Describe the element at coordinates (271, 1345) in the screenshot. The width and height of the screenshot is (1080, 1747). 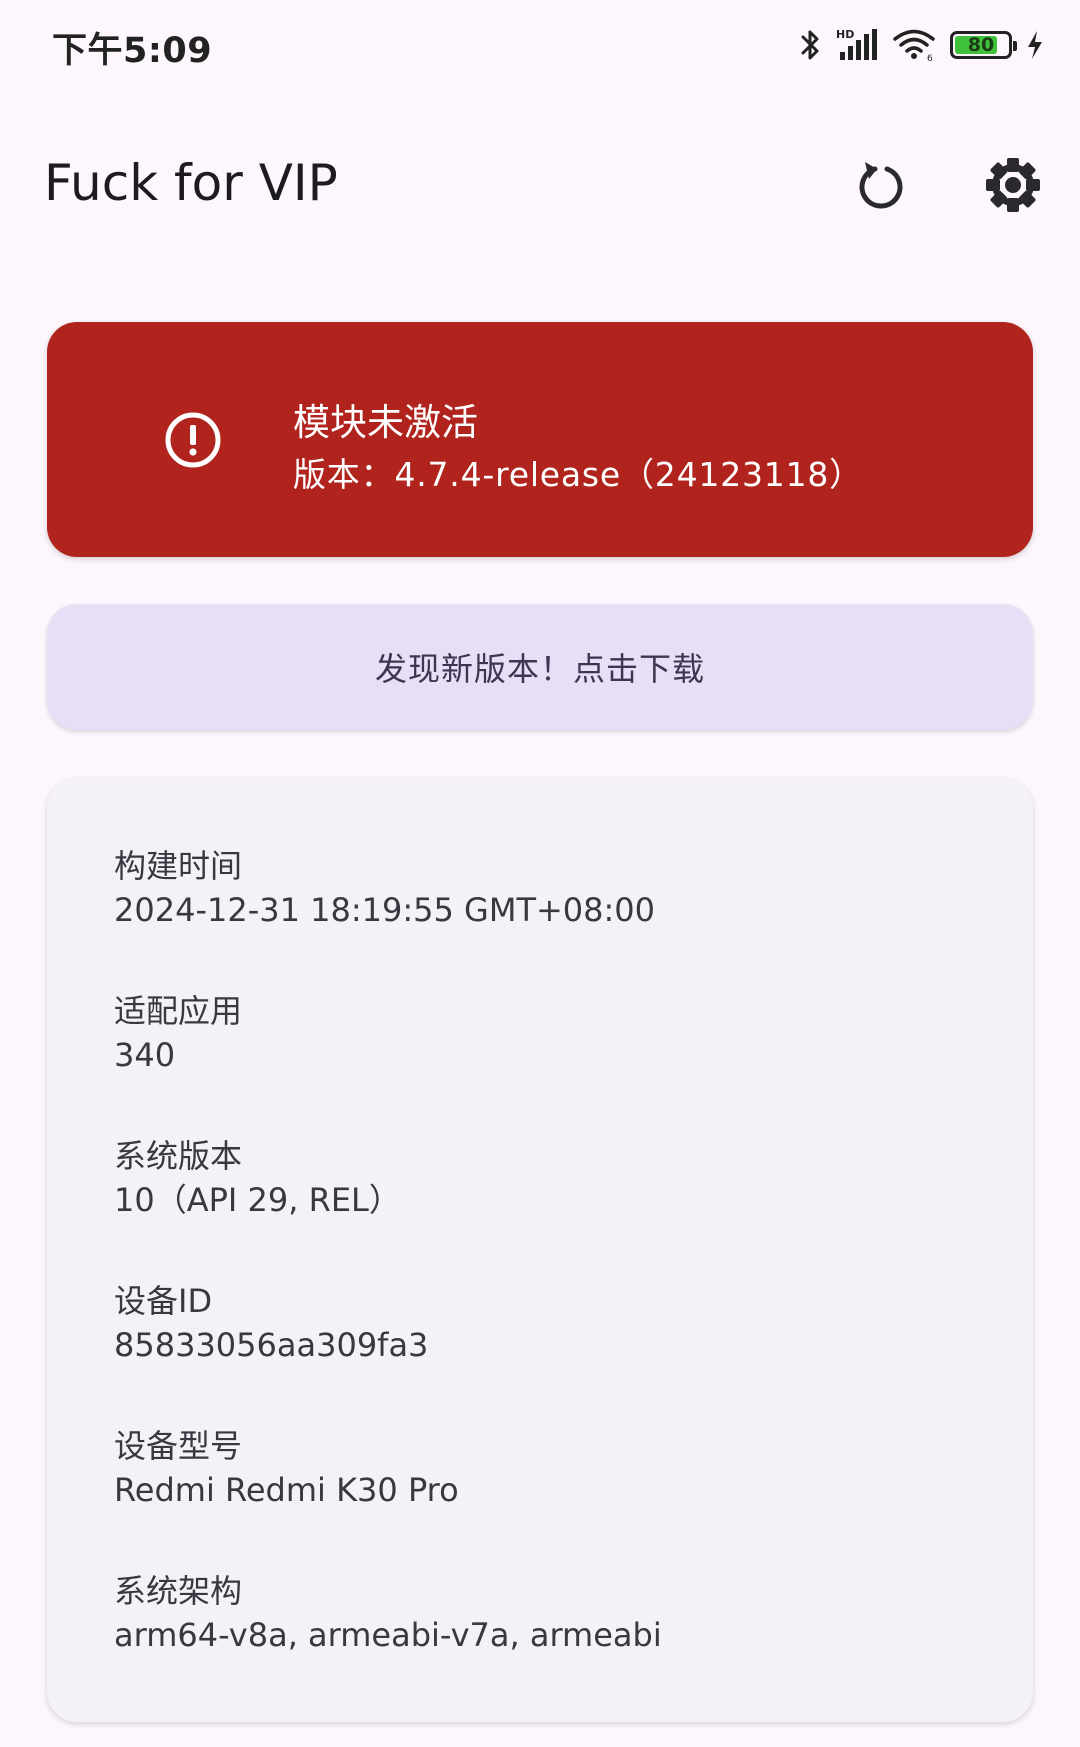
I see `info-value: 85833056aa309fa3` at that location.